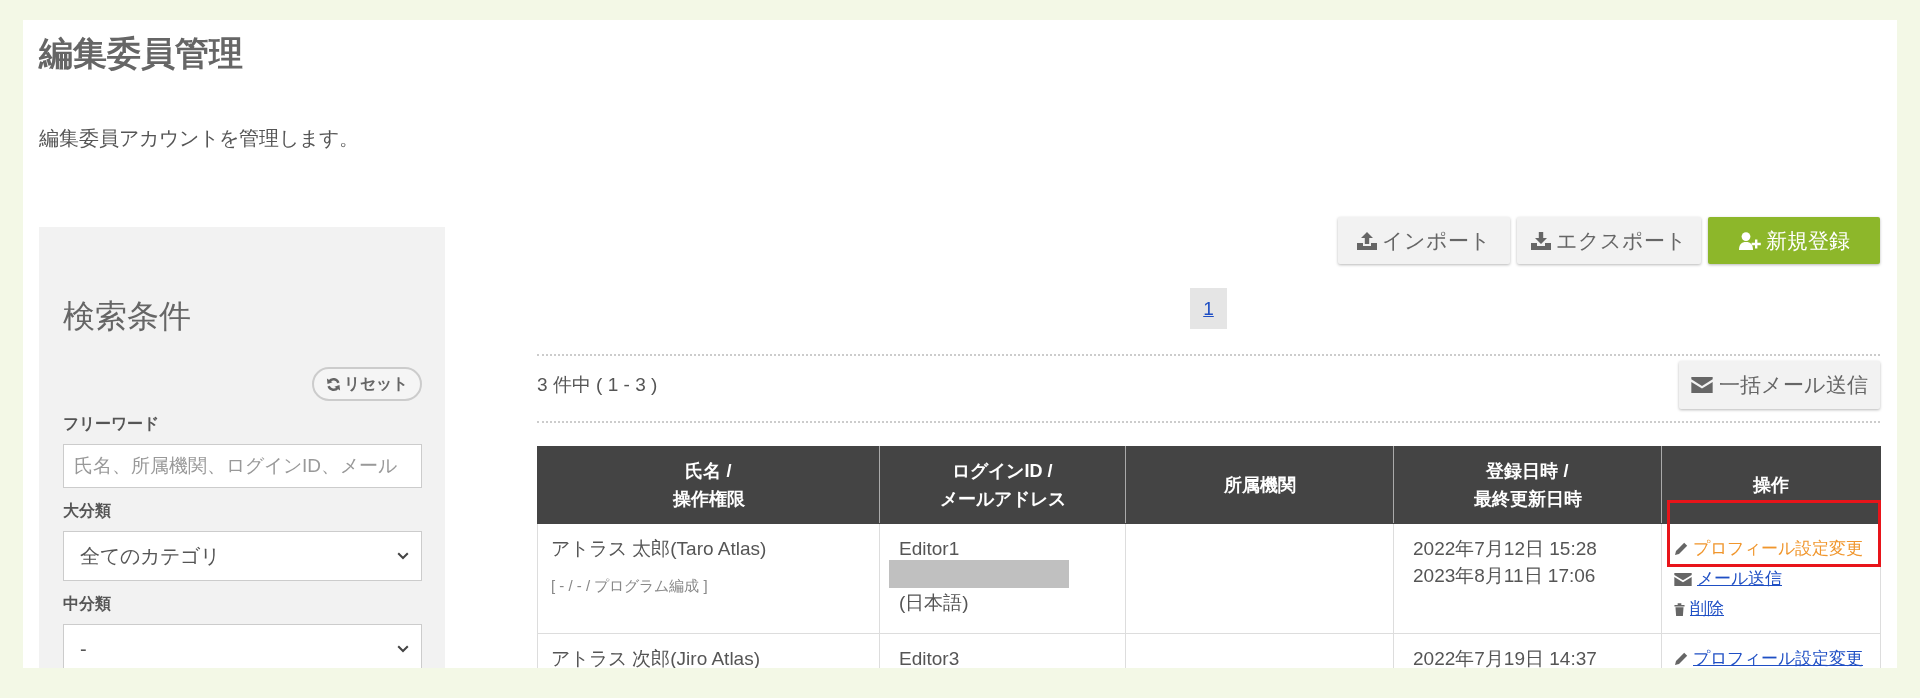 Image resolution: width=1920 pixels, height=698 pixels. Describe the element at coordinates (1505, 549) in the screenshot. I see `registered-date: 2022年7月12日 15:28` at that location.